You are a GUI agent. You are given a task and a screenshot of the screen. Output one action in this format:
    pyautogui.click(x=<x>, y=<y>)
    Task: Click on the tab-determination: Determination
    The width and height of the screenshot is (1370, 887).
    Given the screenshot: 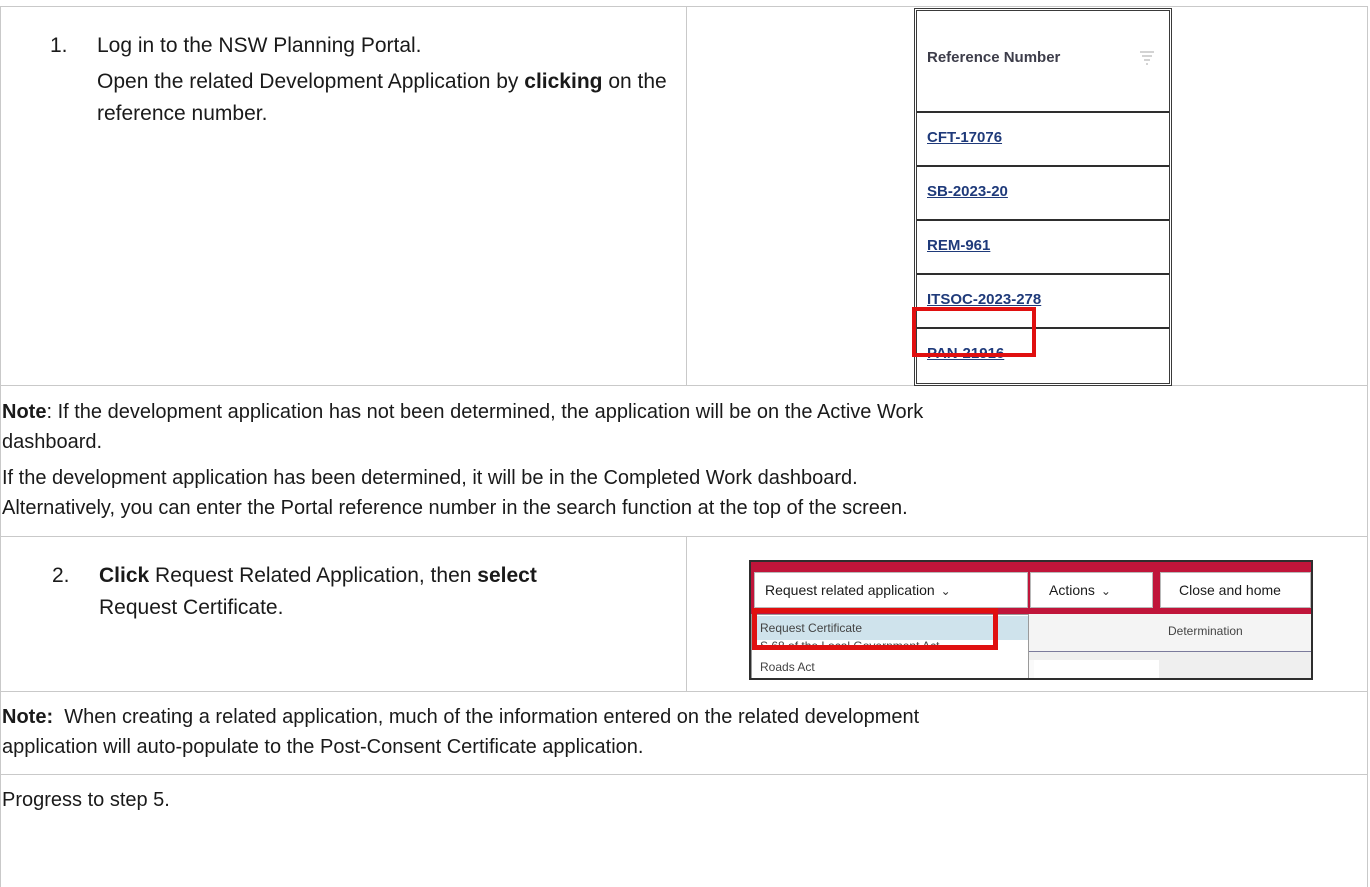 What is the action you would take?
    pyautogui.click(x=1205, y=631)
    